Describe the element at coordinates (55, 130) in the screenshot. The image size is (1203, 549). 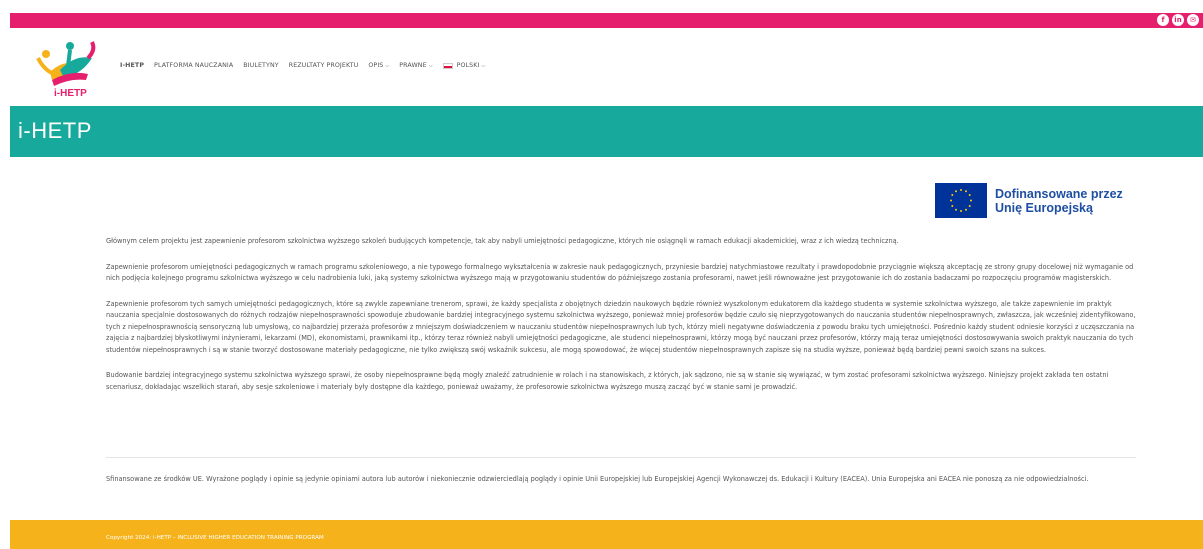
I see `page-title: i-HETP` at that location.